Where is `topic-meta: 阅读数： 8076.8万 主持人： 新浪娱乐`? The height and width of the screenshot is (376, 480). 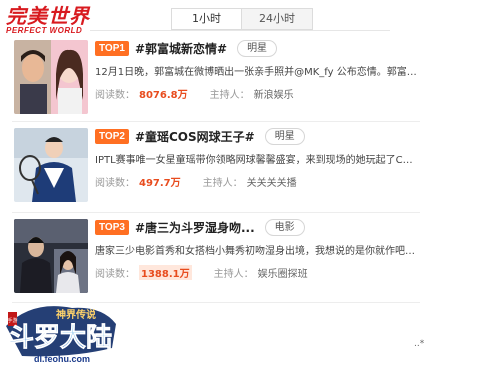
topic-meta: 阅读数： 8076.8万 主持人： 新浪娱乐 is located at coordinates (194, 93).